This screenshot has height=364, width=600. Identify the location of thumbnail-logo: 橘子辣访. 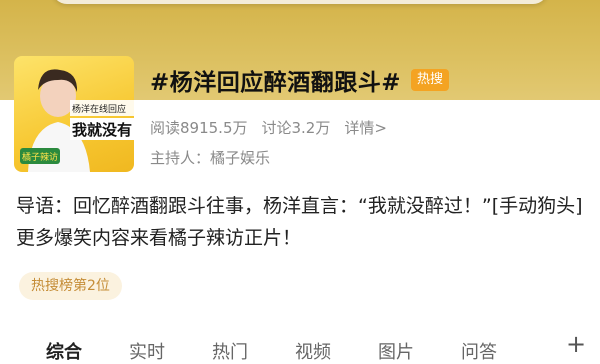
(40, 157).